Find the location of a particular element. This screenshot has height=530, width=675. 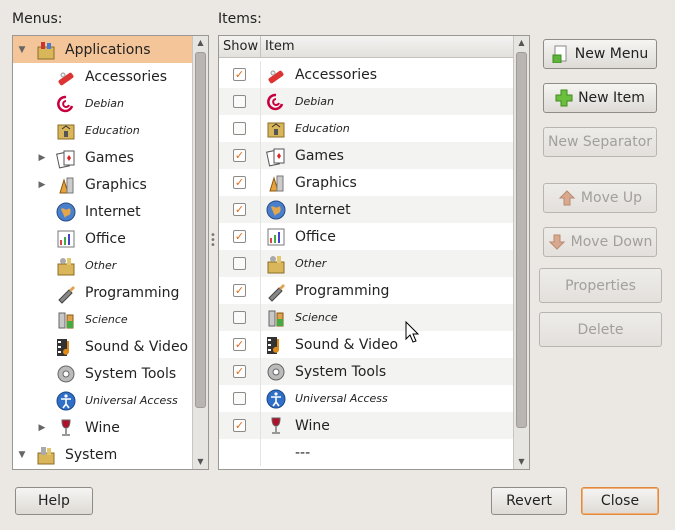

item-label: Debian is located at coordinates (314, 101).